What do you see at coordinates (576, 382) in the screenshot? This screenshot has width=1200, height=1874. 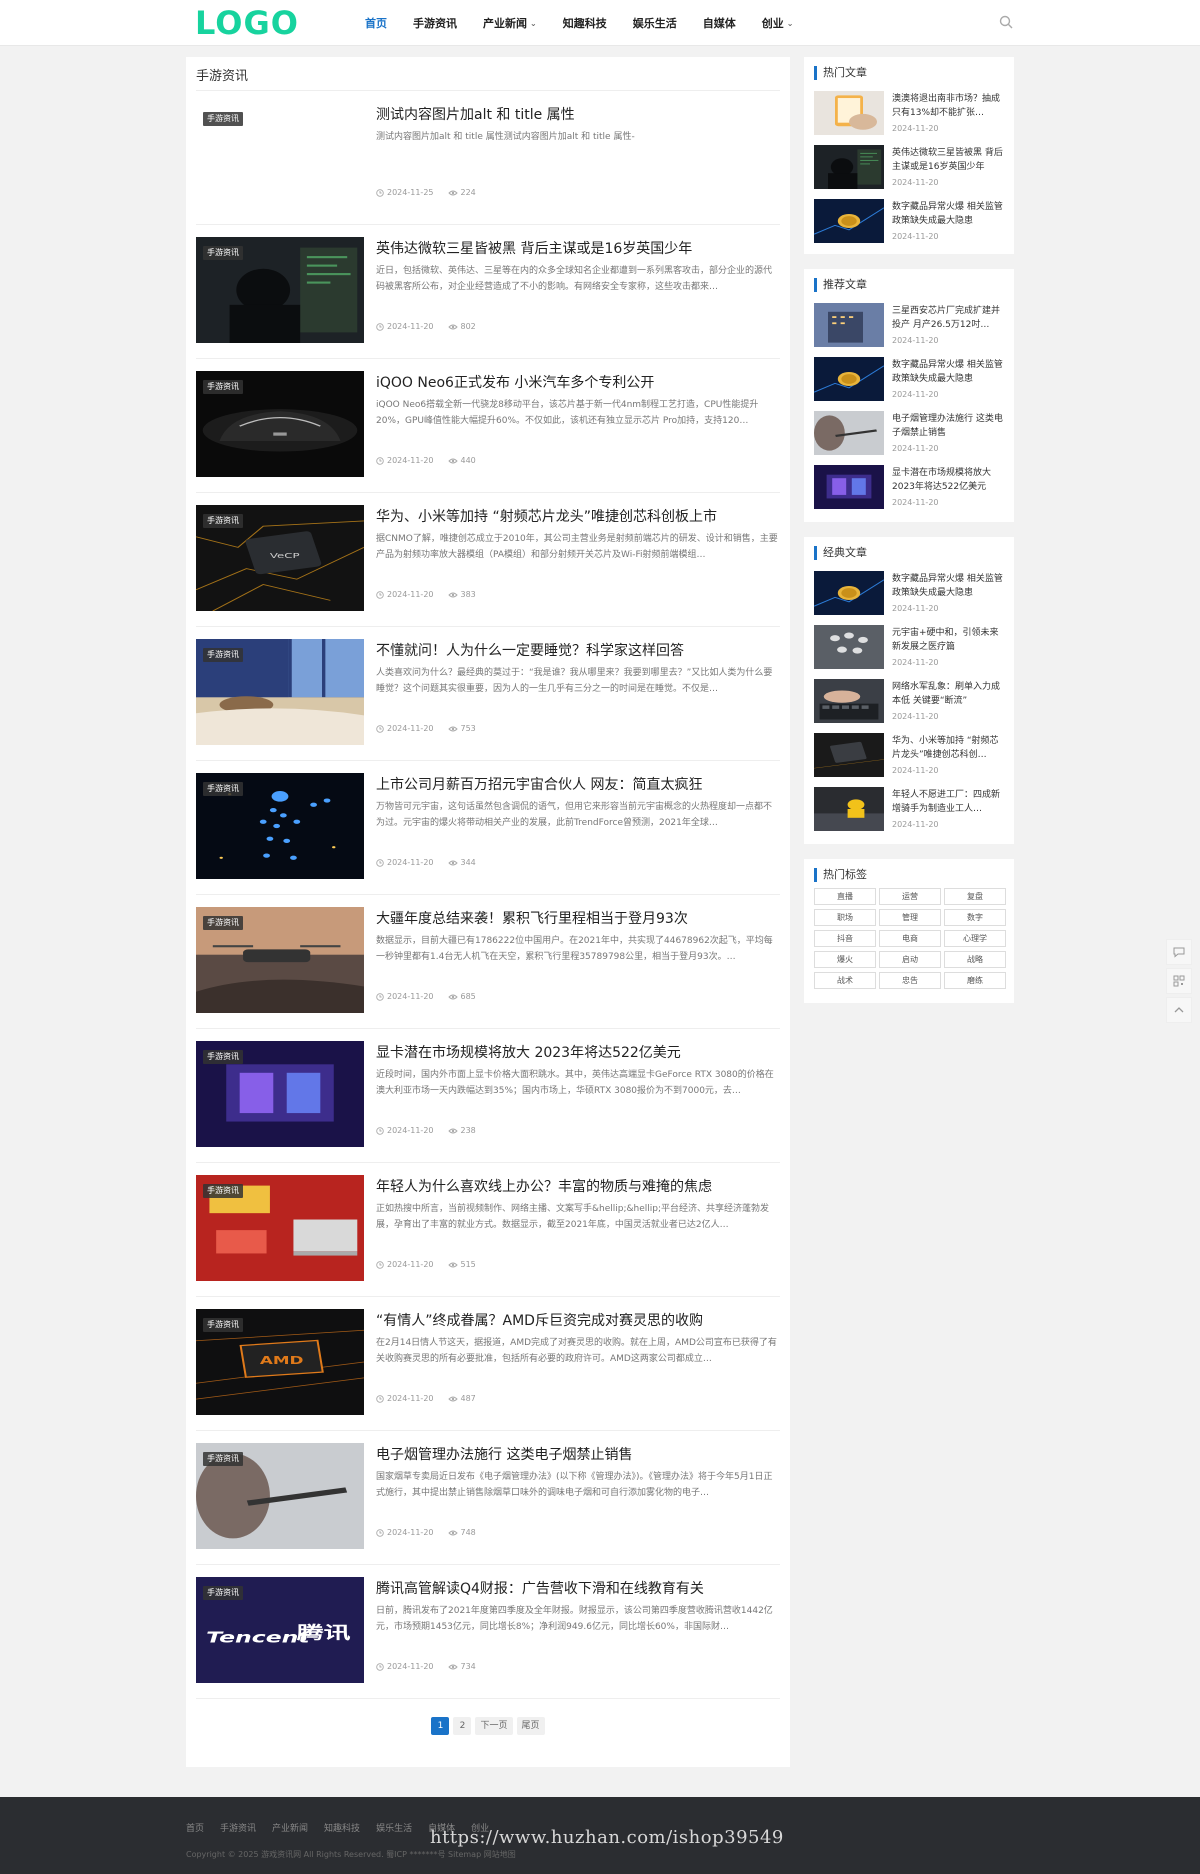 I see `article-title: iQOO Neo6正式发布 小米汽车多个专利公开` at bounding box center [576, 382].